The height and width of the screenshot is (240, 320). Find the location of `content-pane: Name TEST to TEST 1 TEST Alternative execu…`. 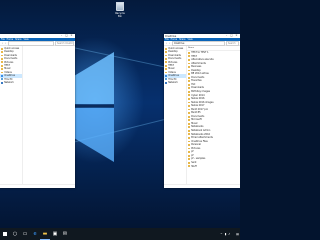

content-pane: Name TEST to TEST 1 TEST Alternative execu… is located at coordinates (213, 115).